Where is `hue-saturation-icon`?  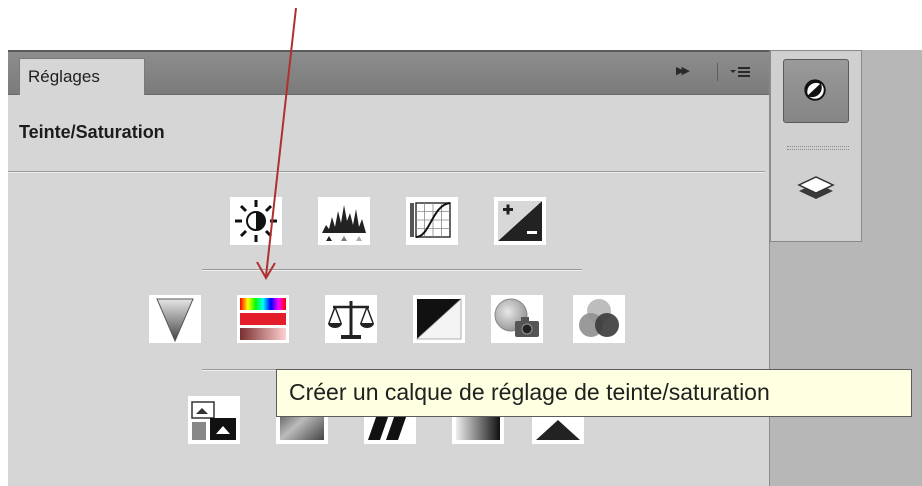
hue-saturation-icon is located at coordinates (263, 319).